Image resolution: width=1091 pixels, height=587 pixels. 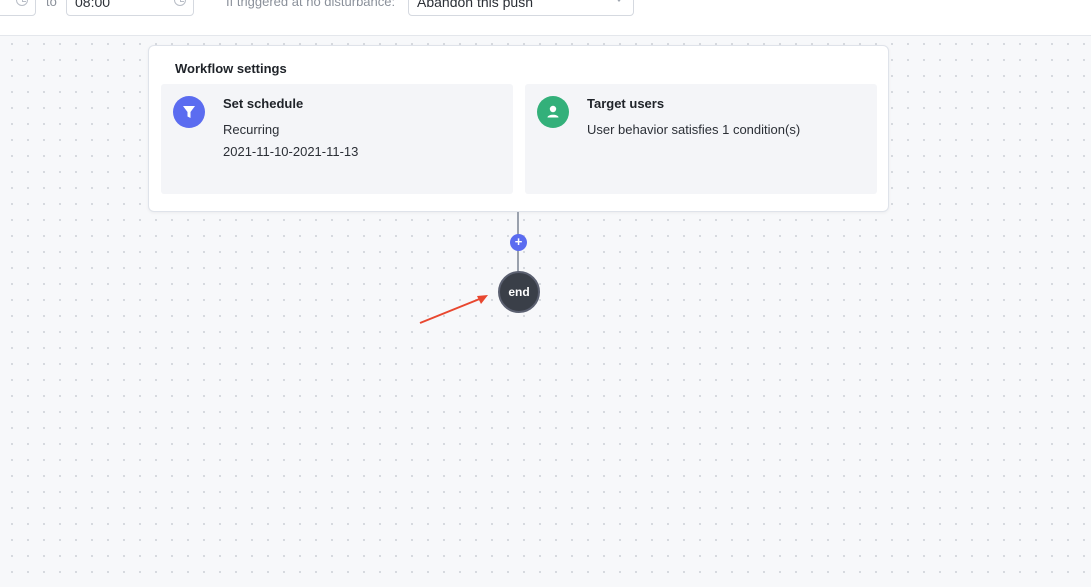 I want to click on end-time-value: 08:00, so click(x=93, y=5).